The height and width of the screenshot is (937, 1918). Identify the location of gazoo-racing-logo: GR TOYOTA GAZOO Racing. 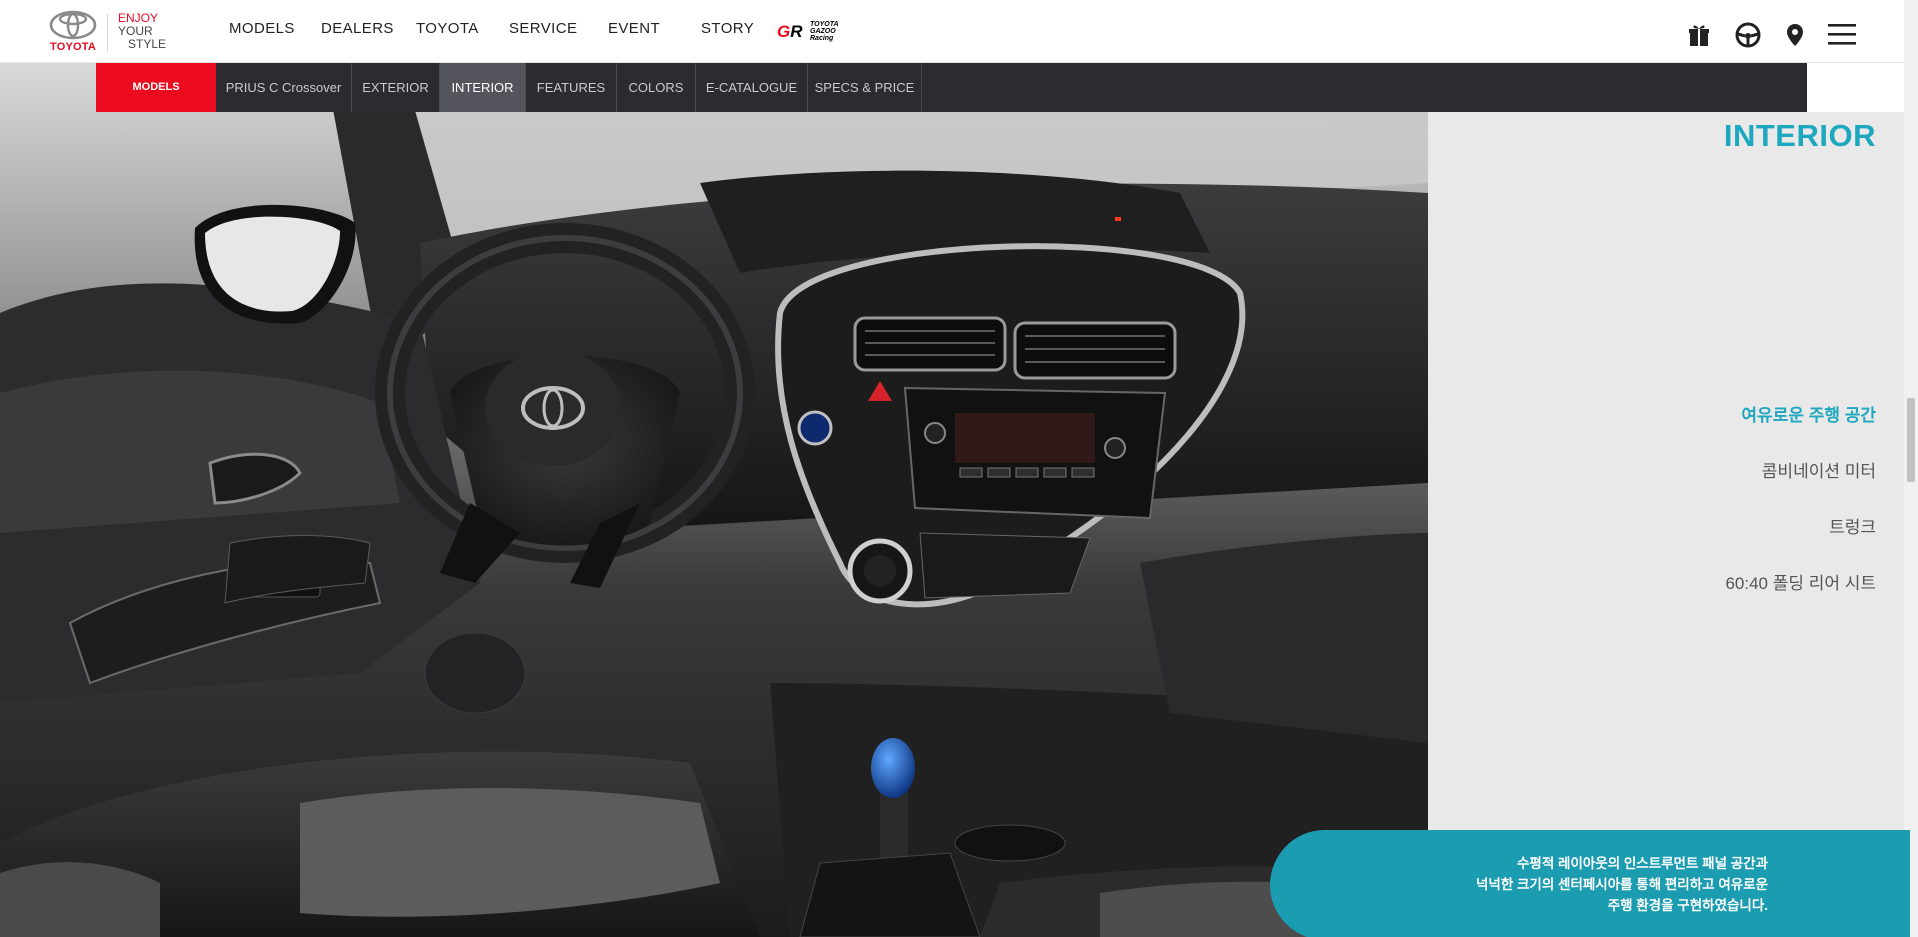
(818, 31).